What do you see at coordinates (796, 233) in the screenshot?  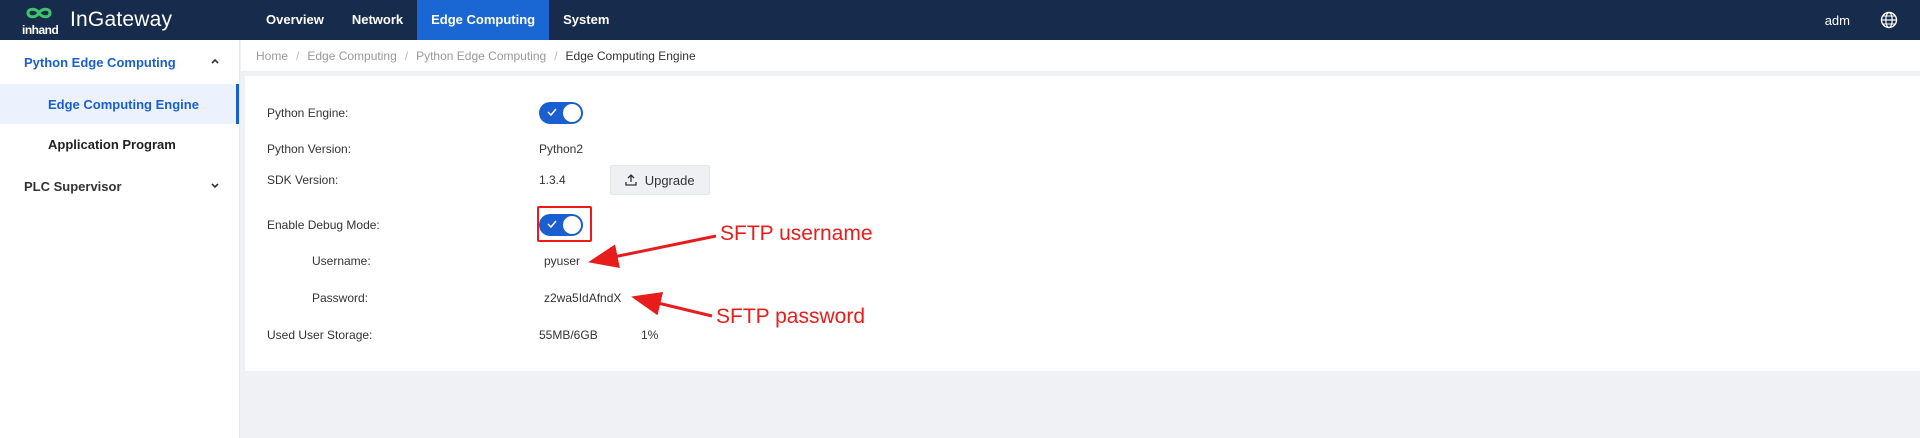 I see `sftp-username-annotation: SFTP username` at bounding box center [796, 233].